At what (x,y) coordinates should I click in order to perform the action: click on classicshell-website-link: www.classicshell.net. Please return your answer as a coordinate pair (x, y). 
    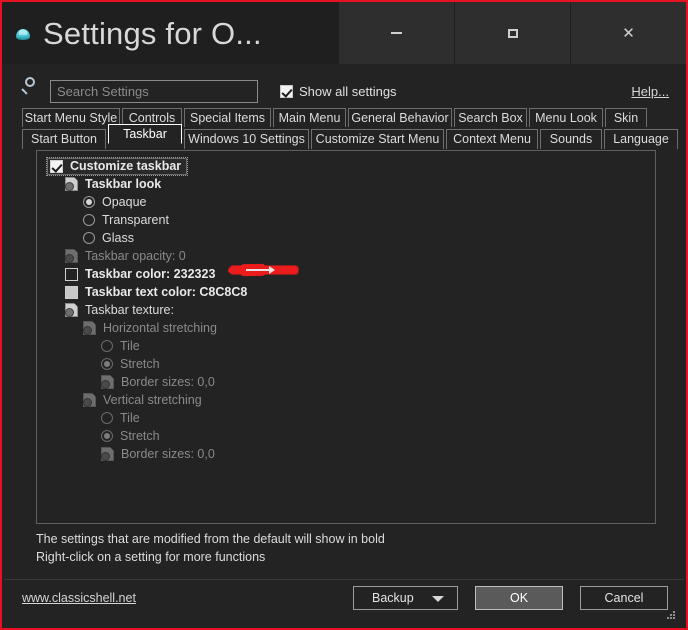
    Looking at the image, I should click on (79, 598).